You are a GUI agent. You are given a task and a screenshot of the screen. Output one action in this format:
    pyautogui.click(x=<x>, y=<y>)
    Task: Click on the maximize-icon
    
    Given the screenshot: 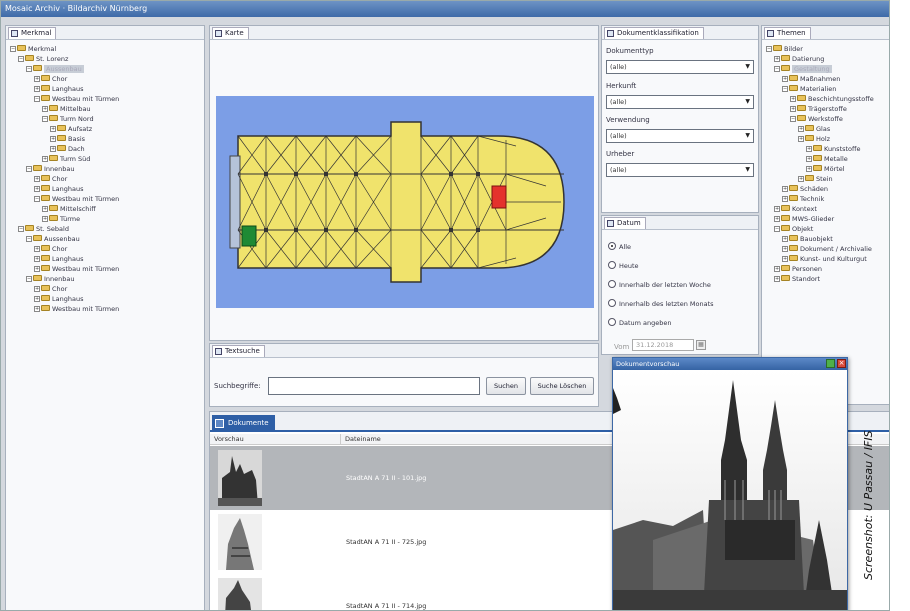 What is the action you would take?
    pyautogui.click(x=830, y=363)
    